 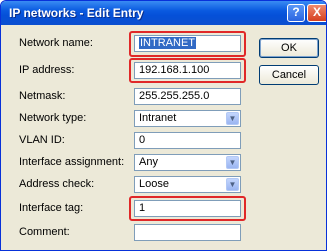 What do you see at coordinates (174, 96) in the screenshot?
I see `netmask-value: 255.255.255.0` at bounding box center [174, 96].